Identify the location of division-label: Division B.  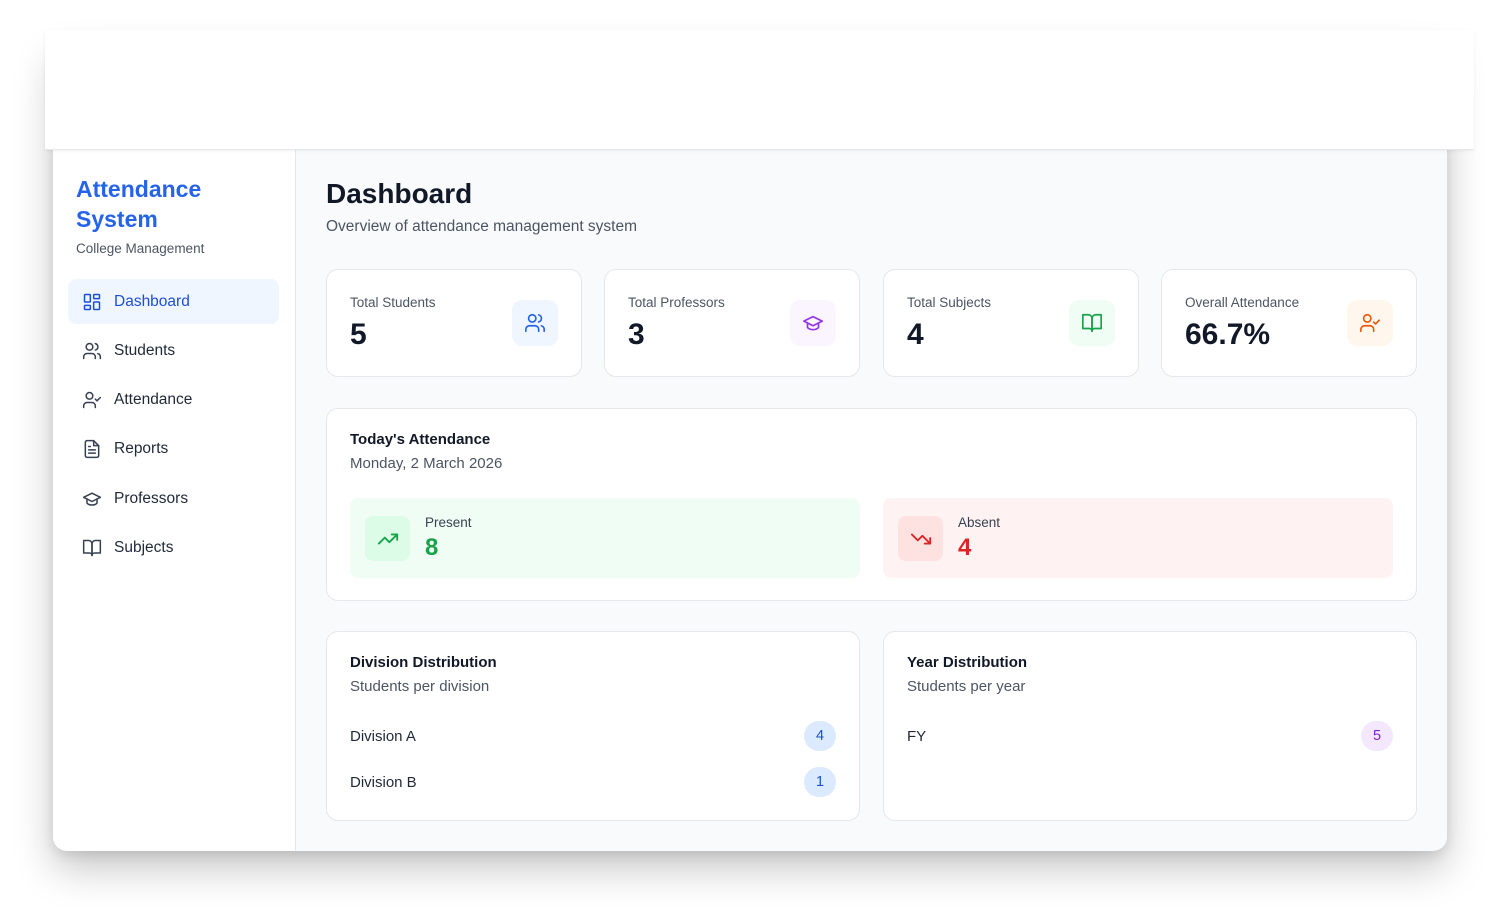
(383, 782).